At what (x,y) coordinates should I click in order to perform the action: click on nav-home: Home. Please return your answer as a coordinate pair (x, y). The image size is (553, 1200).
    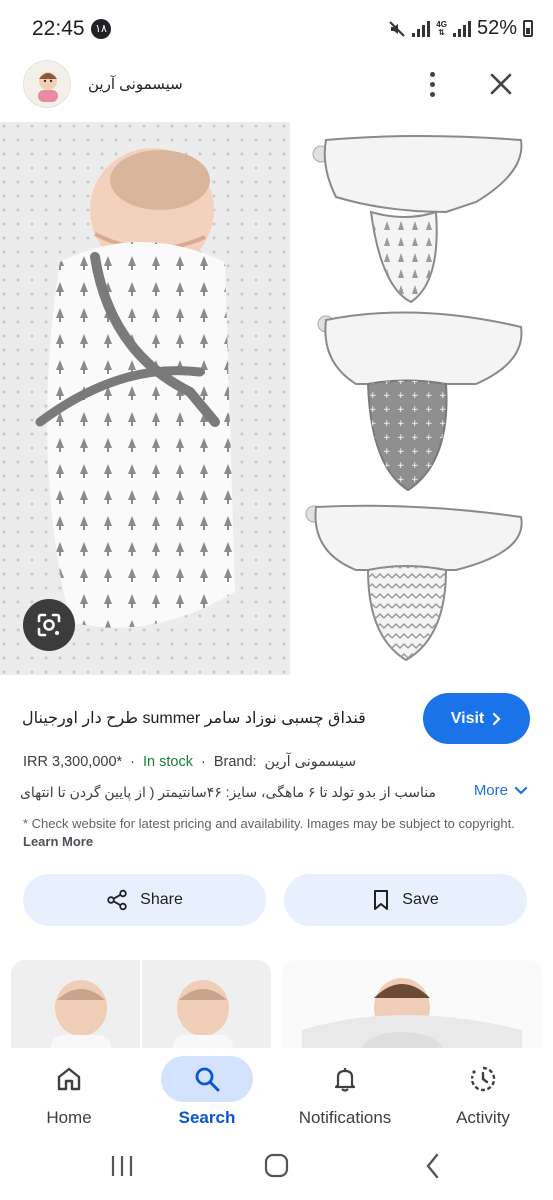
    Looking at the image, I should click on (69, 1098).